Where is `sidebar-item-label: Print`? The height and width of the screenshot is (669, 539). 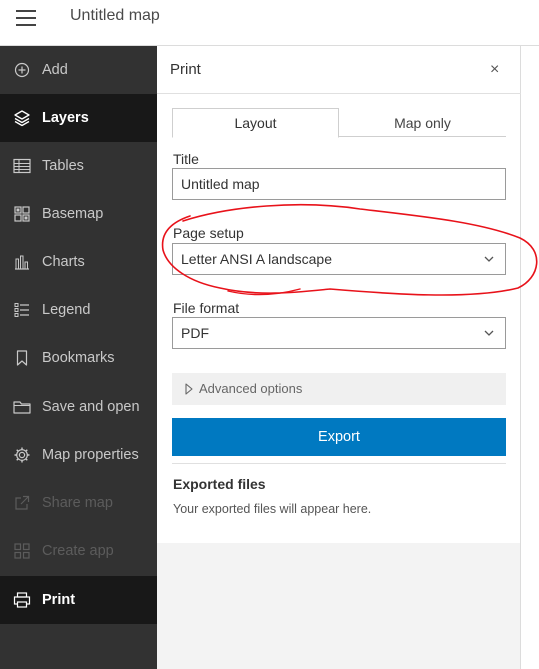 sidebar-item-label: Print is located at coordinates (59, 600).